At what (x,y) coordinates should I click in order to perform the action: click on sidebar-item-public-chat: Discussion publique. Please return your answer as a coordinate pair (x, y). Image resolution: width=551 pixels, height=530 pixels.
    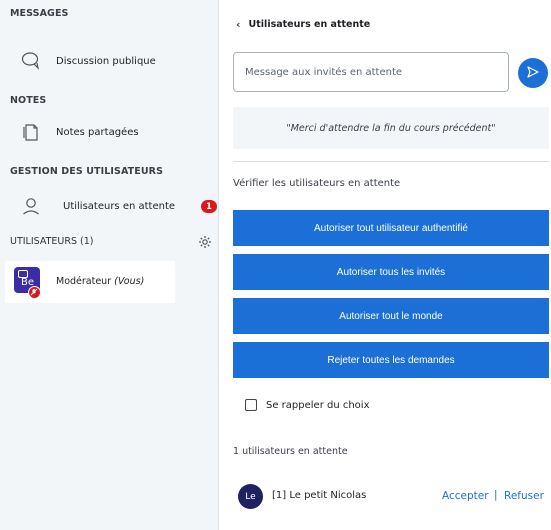
    Looking at the image, I should click on (109, 61).